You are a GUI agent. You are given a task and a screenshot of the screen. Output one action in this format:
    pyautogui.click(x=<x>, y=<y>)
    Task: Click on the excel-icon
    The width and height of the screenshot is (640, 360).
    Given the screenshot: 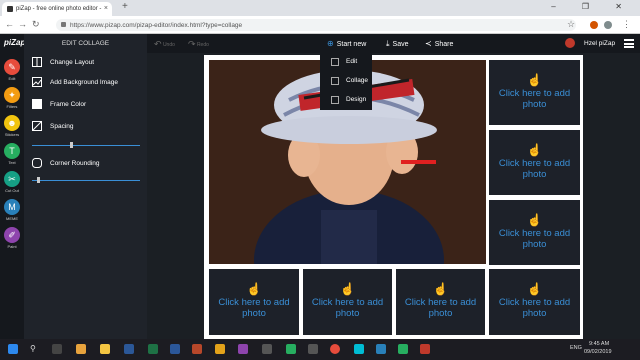 What is the action you would take?
    pyautogui.click(x=153, y=349)
    